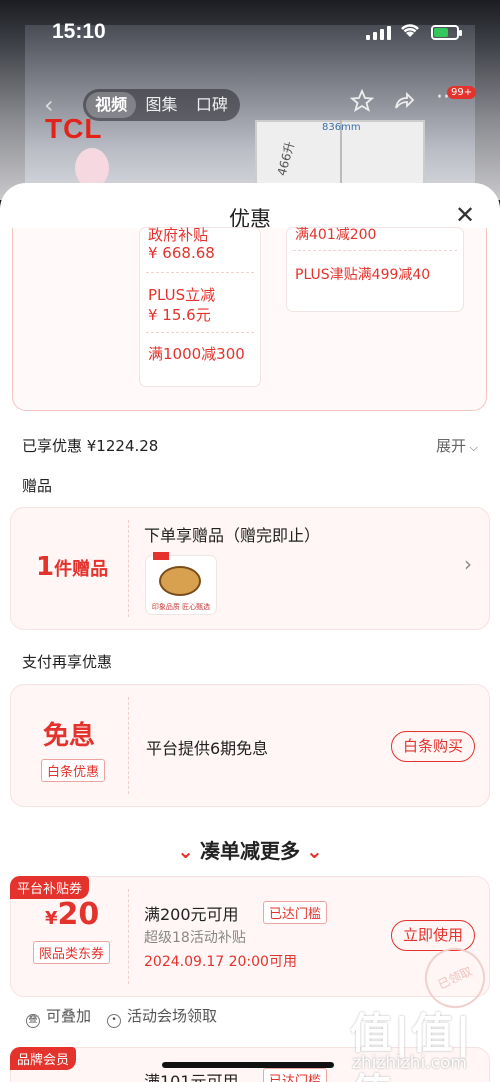  Describe the element at coordinates (232, 535) in the screenshot. I see `gift-text: 下单享赠品（赠完即止）` at that location.